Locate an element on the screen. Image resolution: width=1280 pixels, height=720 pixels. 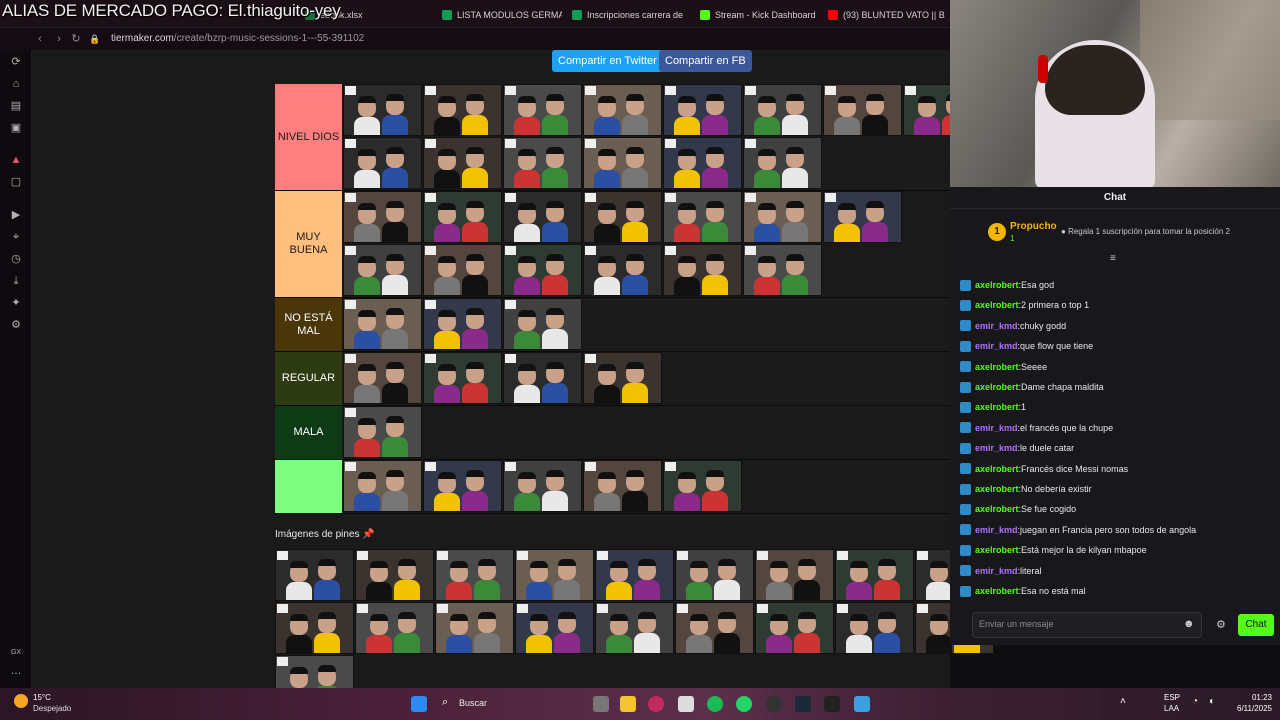
tier-label: MUY BUENA is located at coordinates (308, 244).